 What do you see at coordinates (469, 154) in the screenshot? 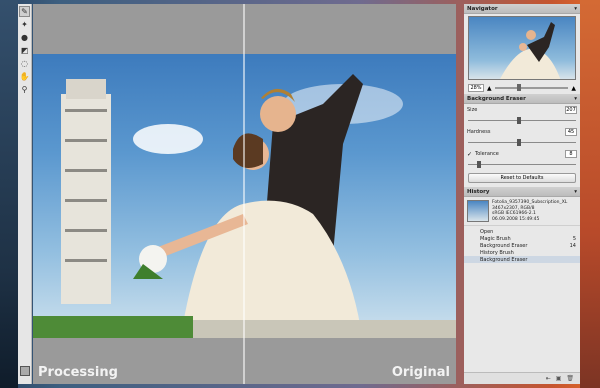
I see `tolerance-checkbox-icon: ✓` at bounding box center [469, 154].